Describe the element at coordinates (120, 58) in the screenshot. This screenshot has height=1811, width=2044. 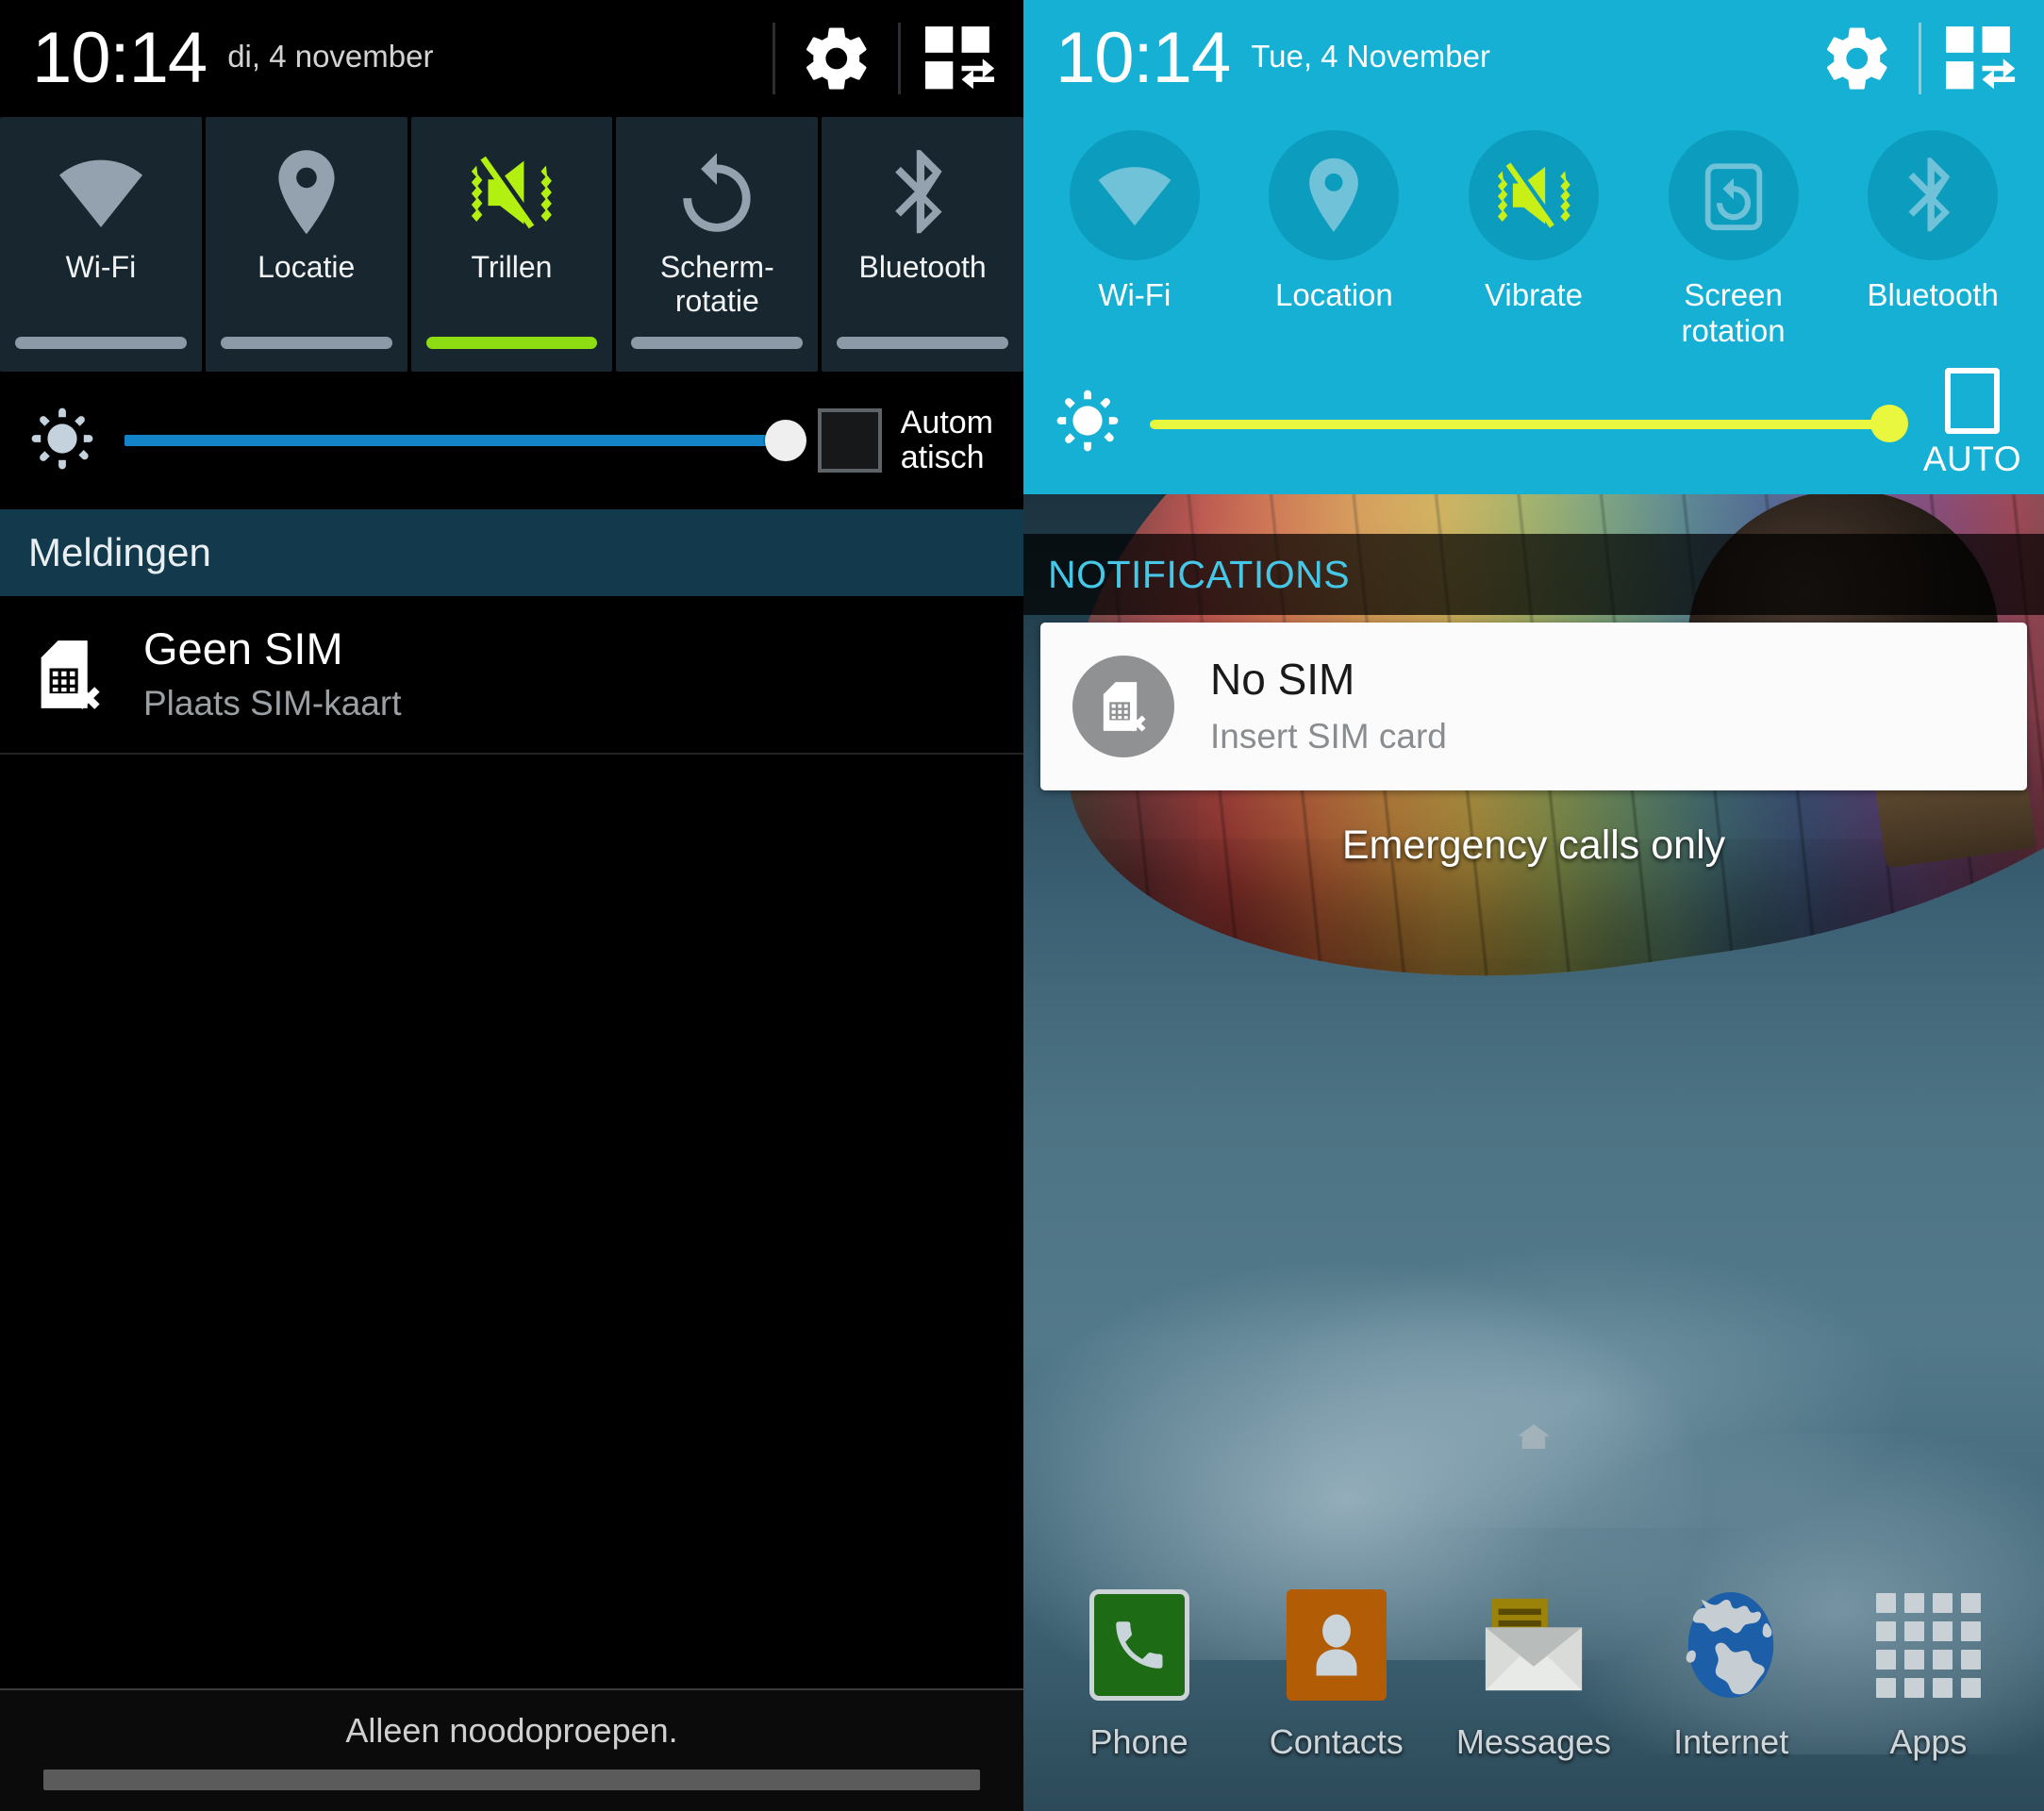
I see `left-clock: 10:14` at that location.